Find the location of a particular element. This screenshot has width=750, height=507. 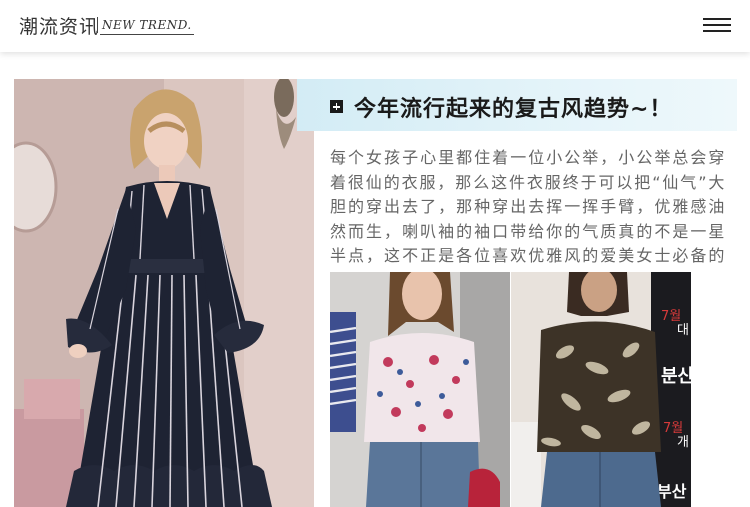

brand-tagline: NEW TREND. is located at coordinates (145, 25).